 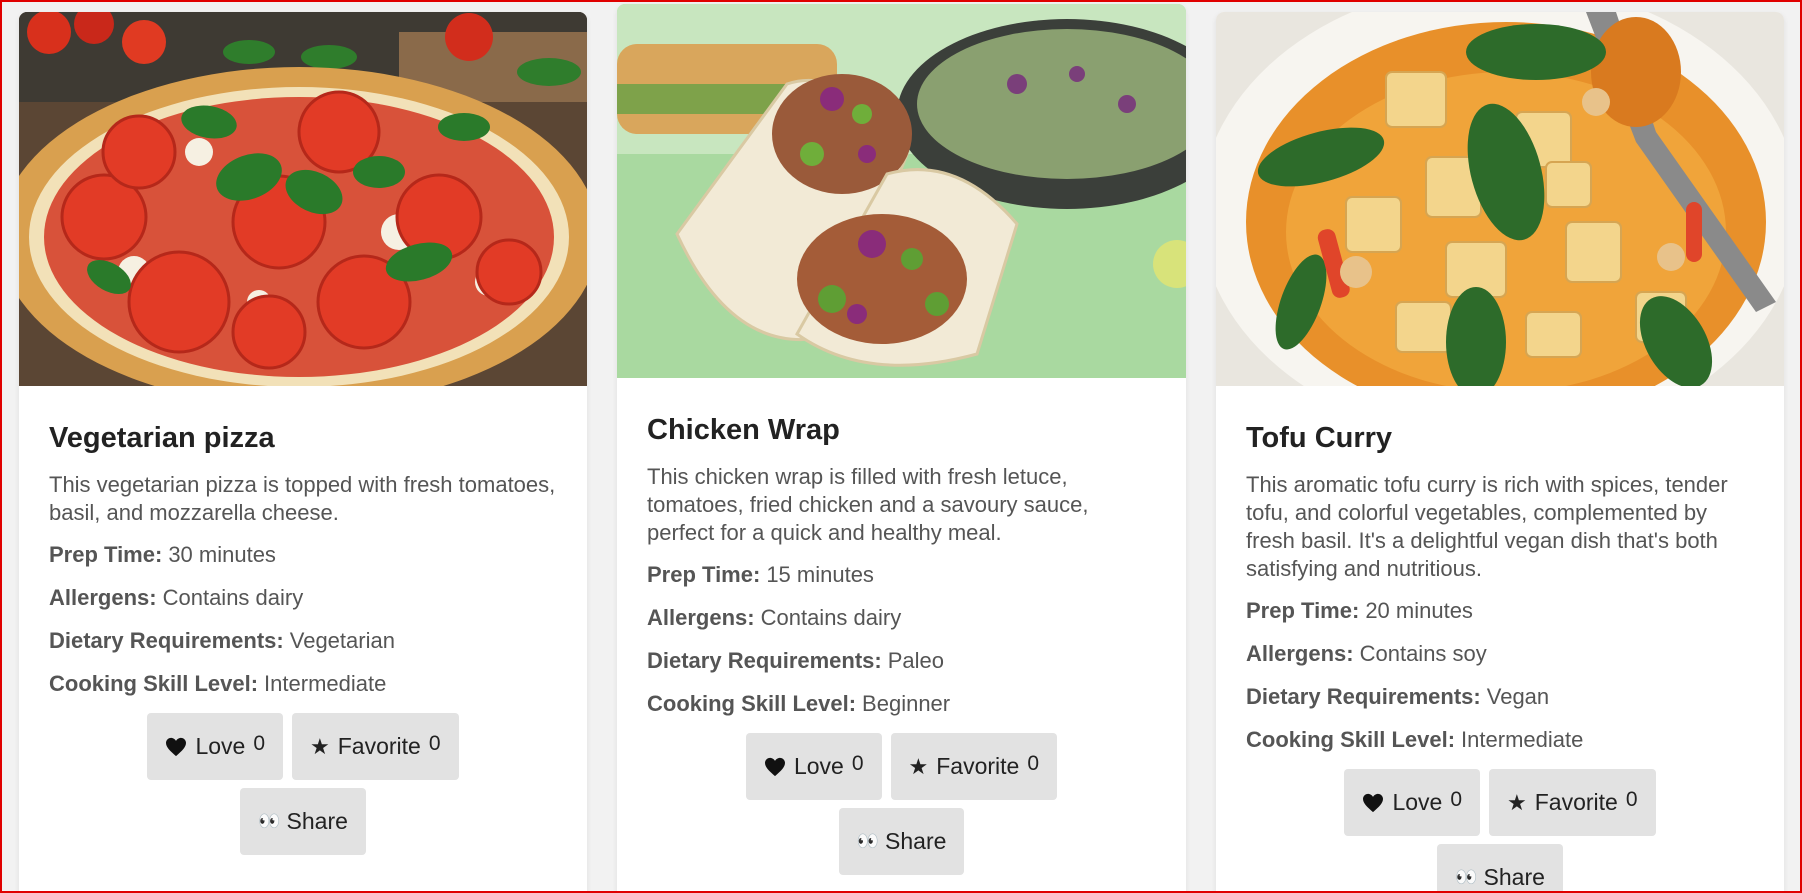 What do you see at coordinates (1319, 438) in the screenshot?
I see `recipe-title: Tofu Curry` at bounding box center [1319, 438].